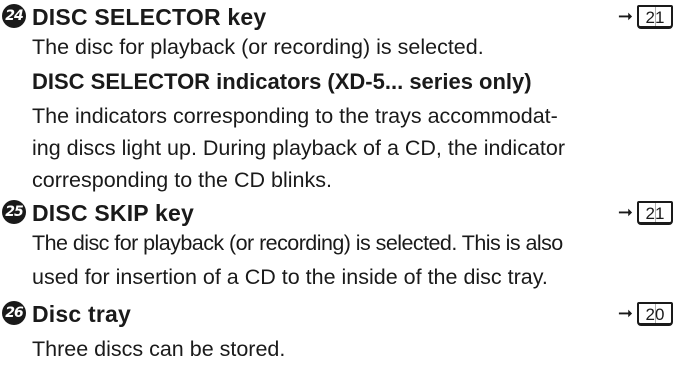 The height and width of the screenshot is (371, 675). I want to click on entry-26-heading: 26 Disc tray ➞ 20, so click(337, 315).